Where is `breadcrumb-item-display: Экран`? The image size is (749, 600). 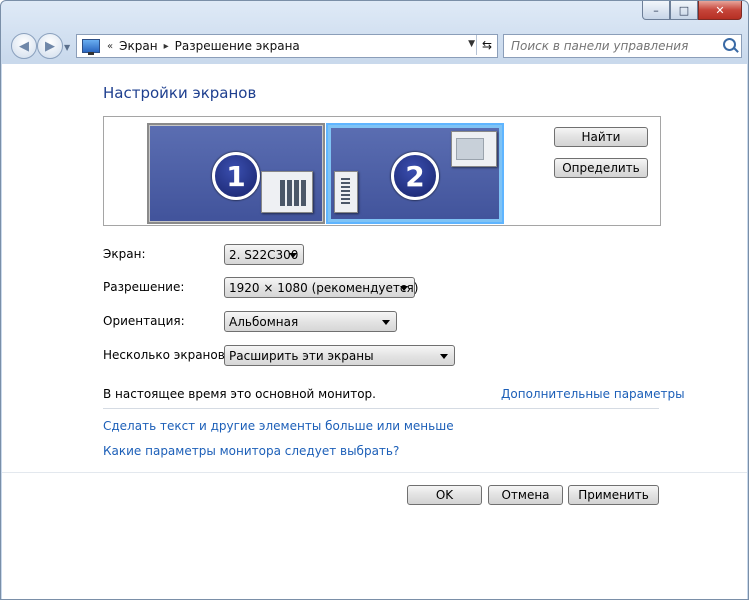 breadcrumb-item-display: Экран is located at coordinates (138, 46).